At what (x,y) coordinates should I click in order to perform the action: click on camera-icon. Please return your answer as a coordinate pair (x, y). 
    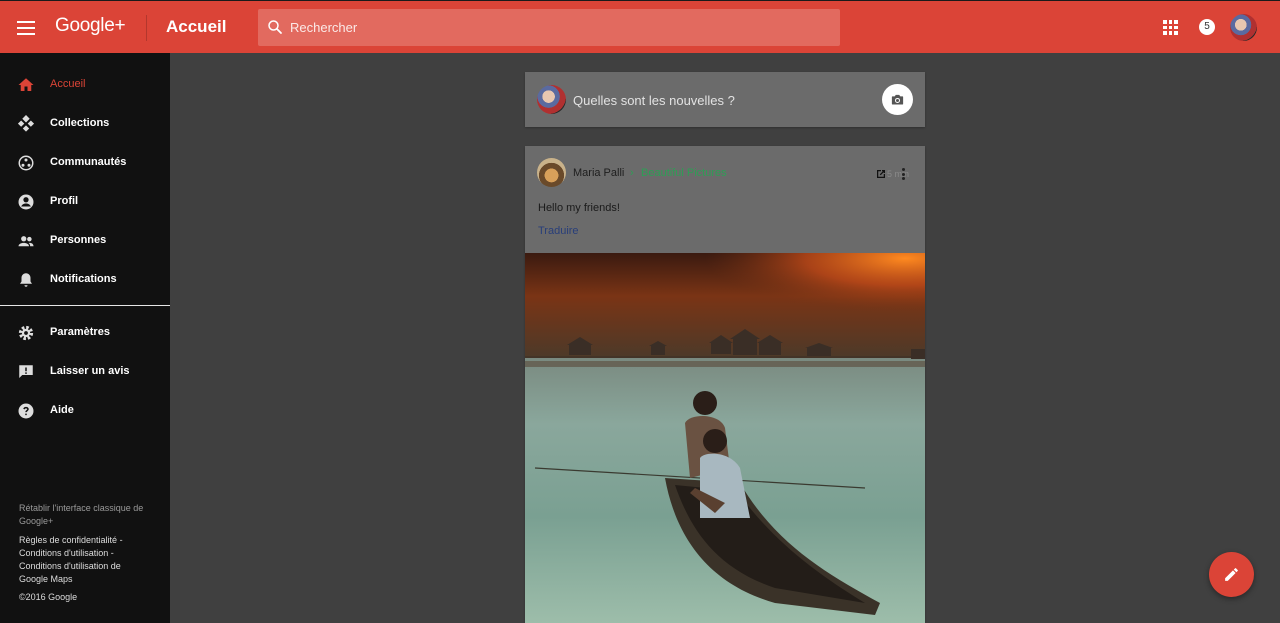
    Looking at the image, I should click on (897, 99).